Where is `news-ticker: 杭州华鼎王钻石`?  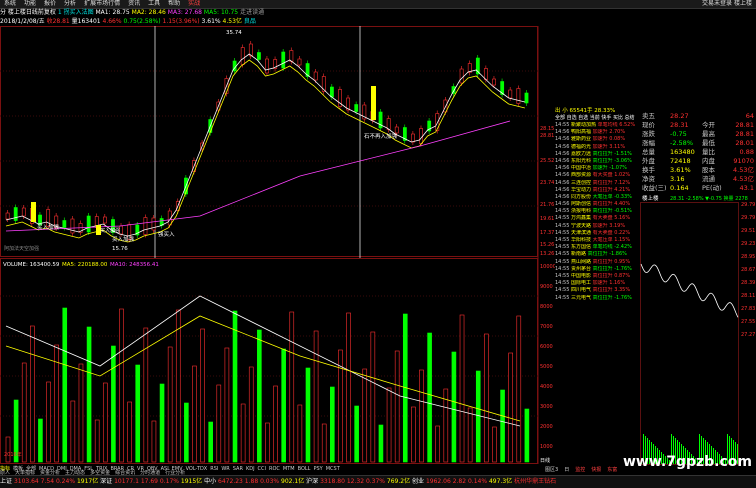 news-ticker: 杭州华鼎王钻石 is located at coordinates (535, 481).